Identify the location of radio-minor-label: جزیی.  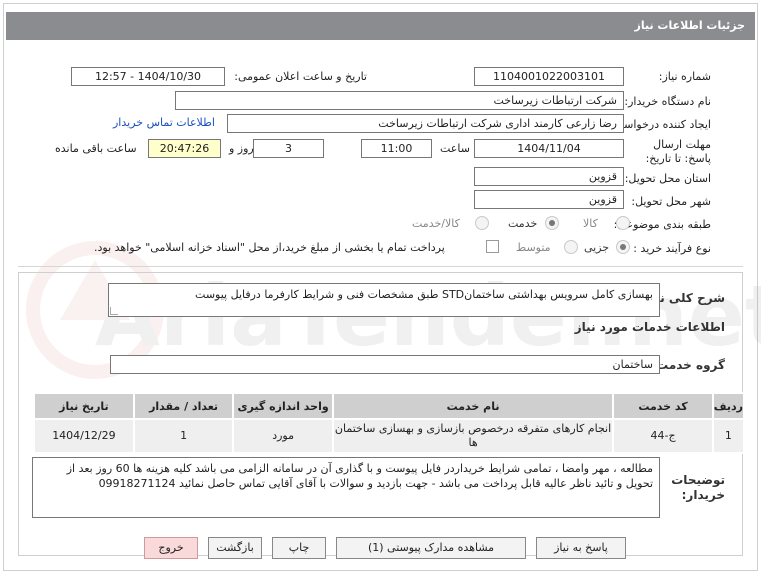
(597, 247).